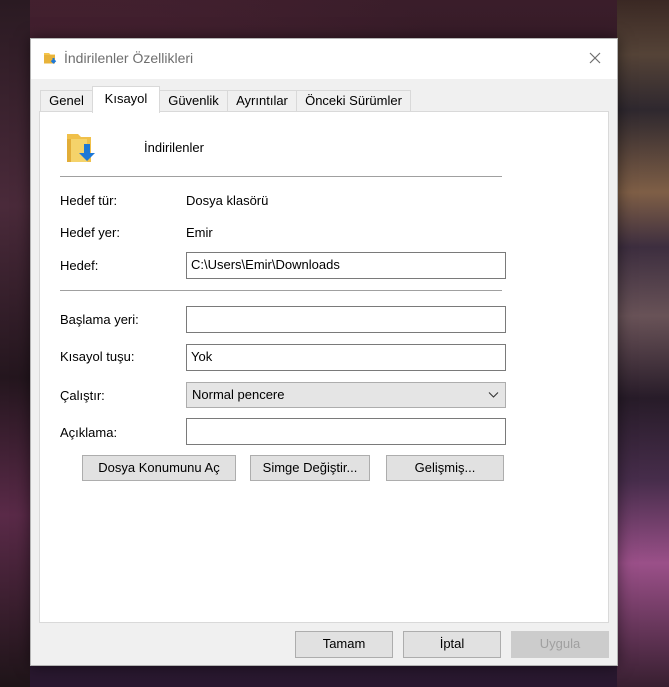 The width and height of the screenshot is (669, 687). What do you see at coordinates (346, 357) in the screenshot?
I see `shortcut-key-field: Yok` at bounding box center [346, 357].